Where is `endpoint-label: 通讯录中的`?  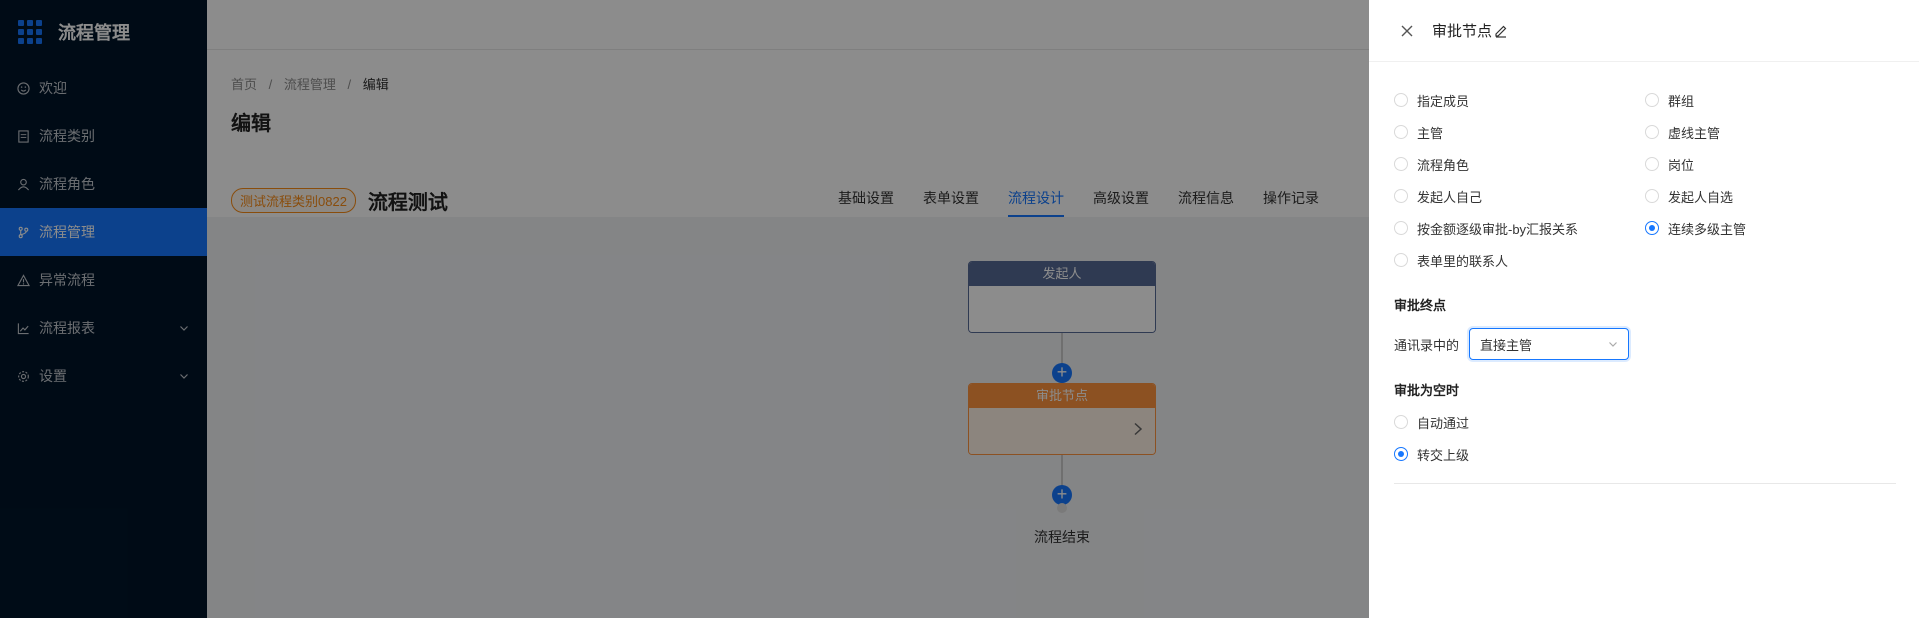
endpoint-label: 通讯录中的 is located at coordinates (1427, 345).